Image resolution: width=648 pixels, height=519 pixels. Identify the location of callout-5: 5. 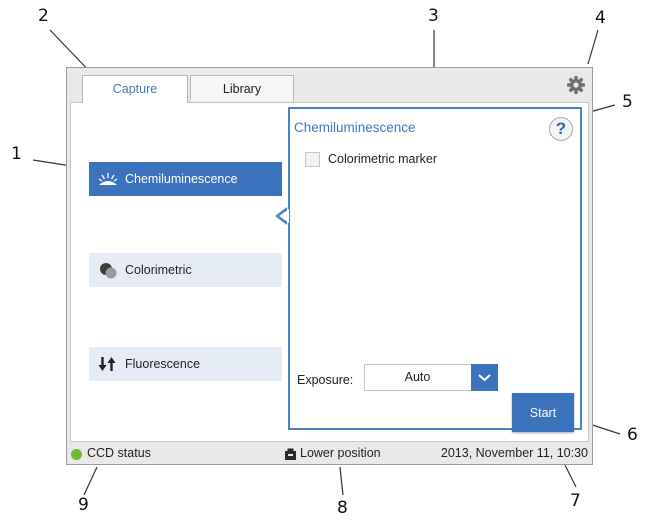
(627, 102).